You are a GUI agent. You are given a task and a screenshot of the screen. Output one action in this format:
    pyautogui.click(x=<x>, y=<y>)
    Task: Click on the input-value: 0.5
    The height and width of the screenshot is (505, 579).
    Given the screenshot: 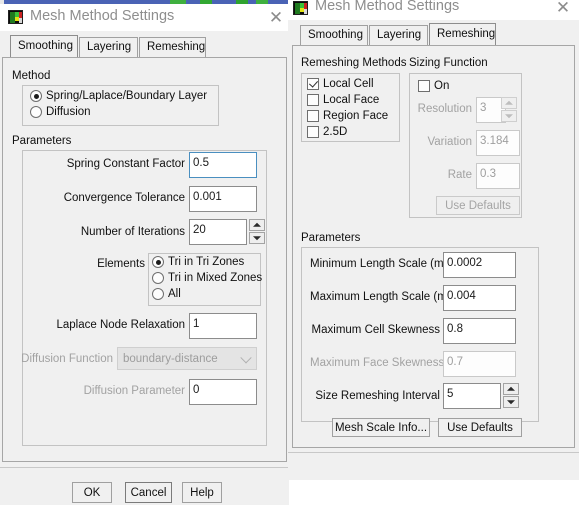 What is the action you would take?
    pyautogui.click(x=201, y=163)
    